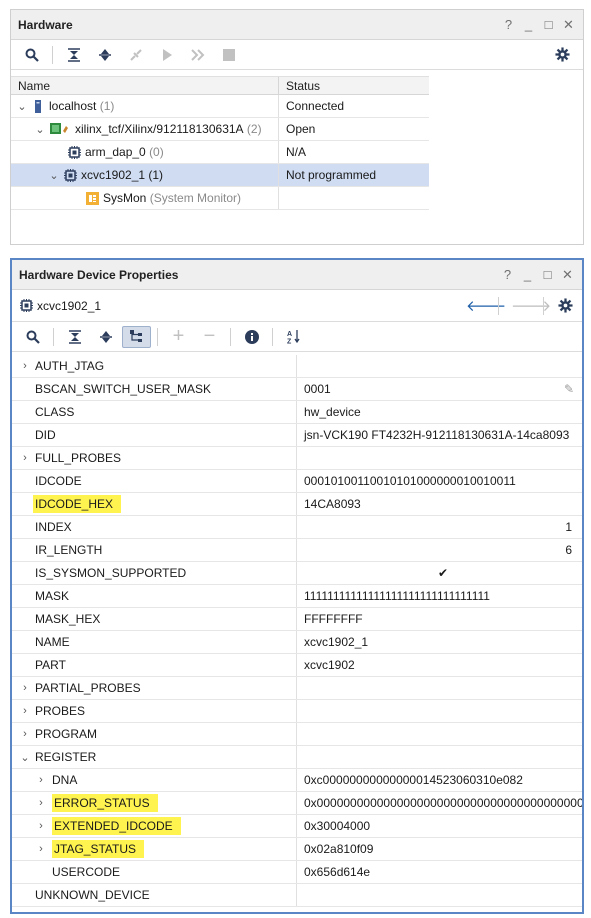 The height and width of the screenshot is (918, 591). What do you see at coordinates (301, 129) in the screenshot?
I see `node-status: Open` at bounding box center [301, 129].